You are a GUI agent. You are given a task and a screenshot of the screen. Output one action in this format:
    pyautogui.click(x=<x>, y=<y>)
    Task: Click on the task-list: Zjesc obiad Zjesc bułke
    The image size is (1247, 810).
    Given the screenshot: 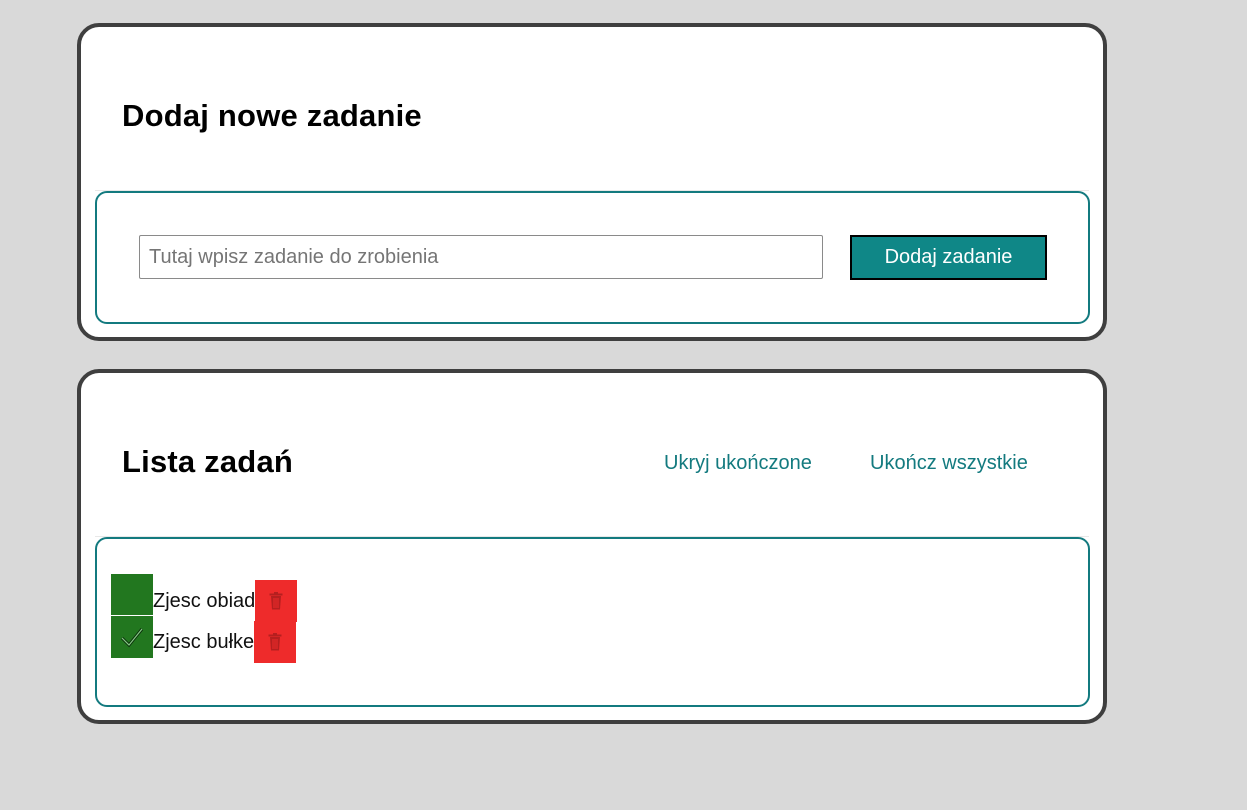 What is the action you would take?
    pyautogui.click(x=204, y=618)
    